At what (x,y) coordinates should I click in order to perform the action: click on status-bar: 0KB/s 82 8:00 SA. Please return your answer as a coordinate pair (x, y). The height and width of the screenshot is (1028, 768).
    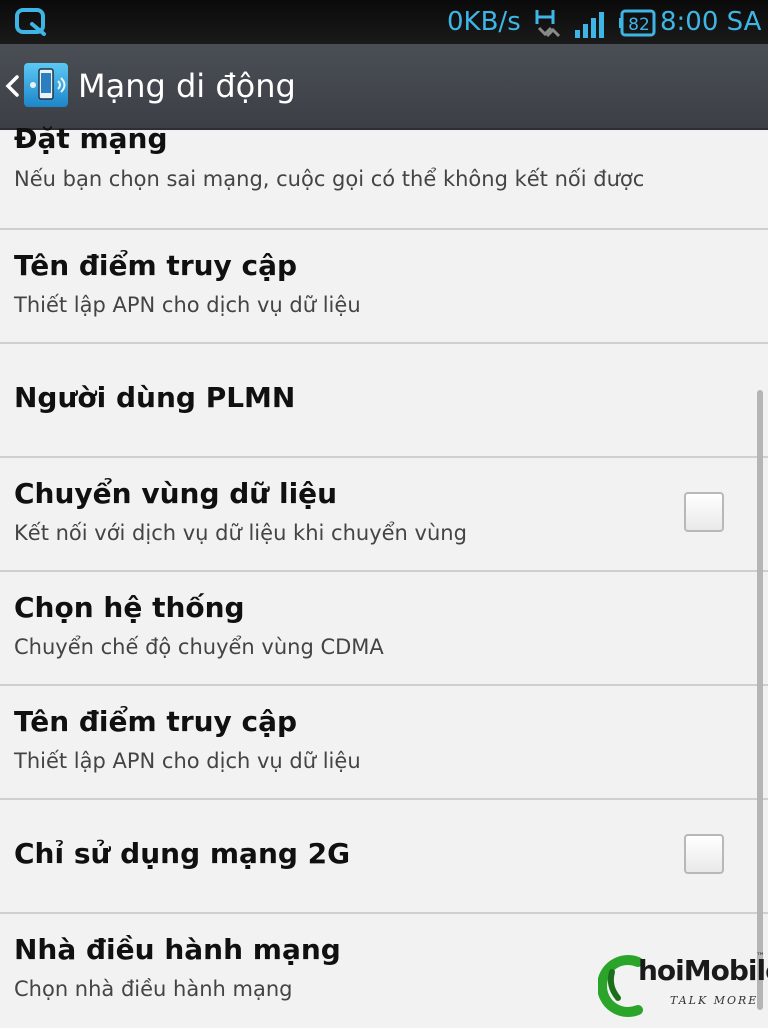
    Looking at the image, I should click on (384, 22).